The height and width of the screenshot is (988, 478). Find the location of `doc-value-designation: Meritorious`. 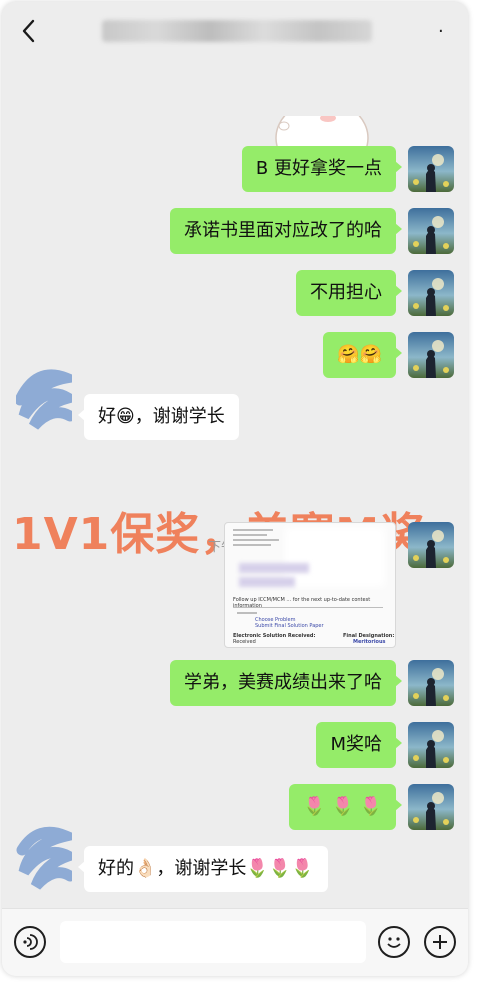

doc-value-designation: Meritorious is located at coordinates (369, 642).